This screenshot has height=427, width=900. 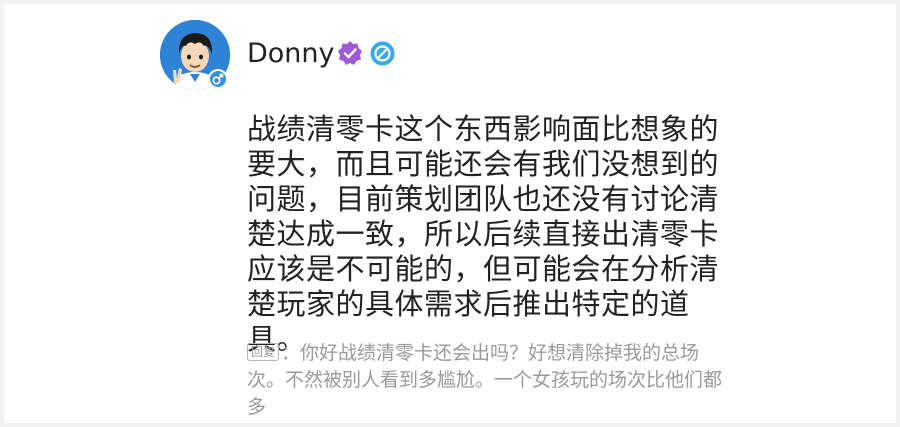 I want to click on verified-icon, so click(x=350, y=53).